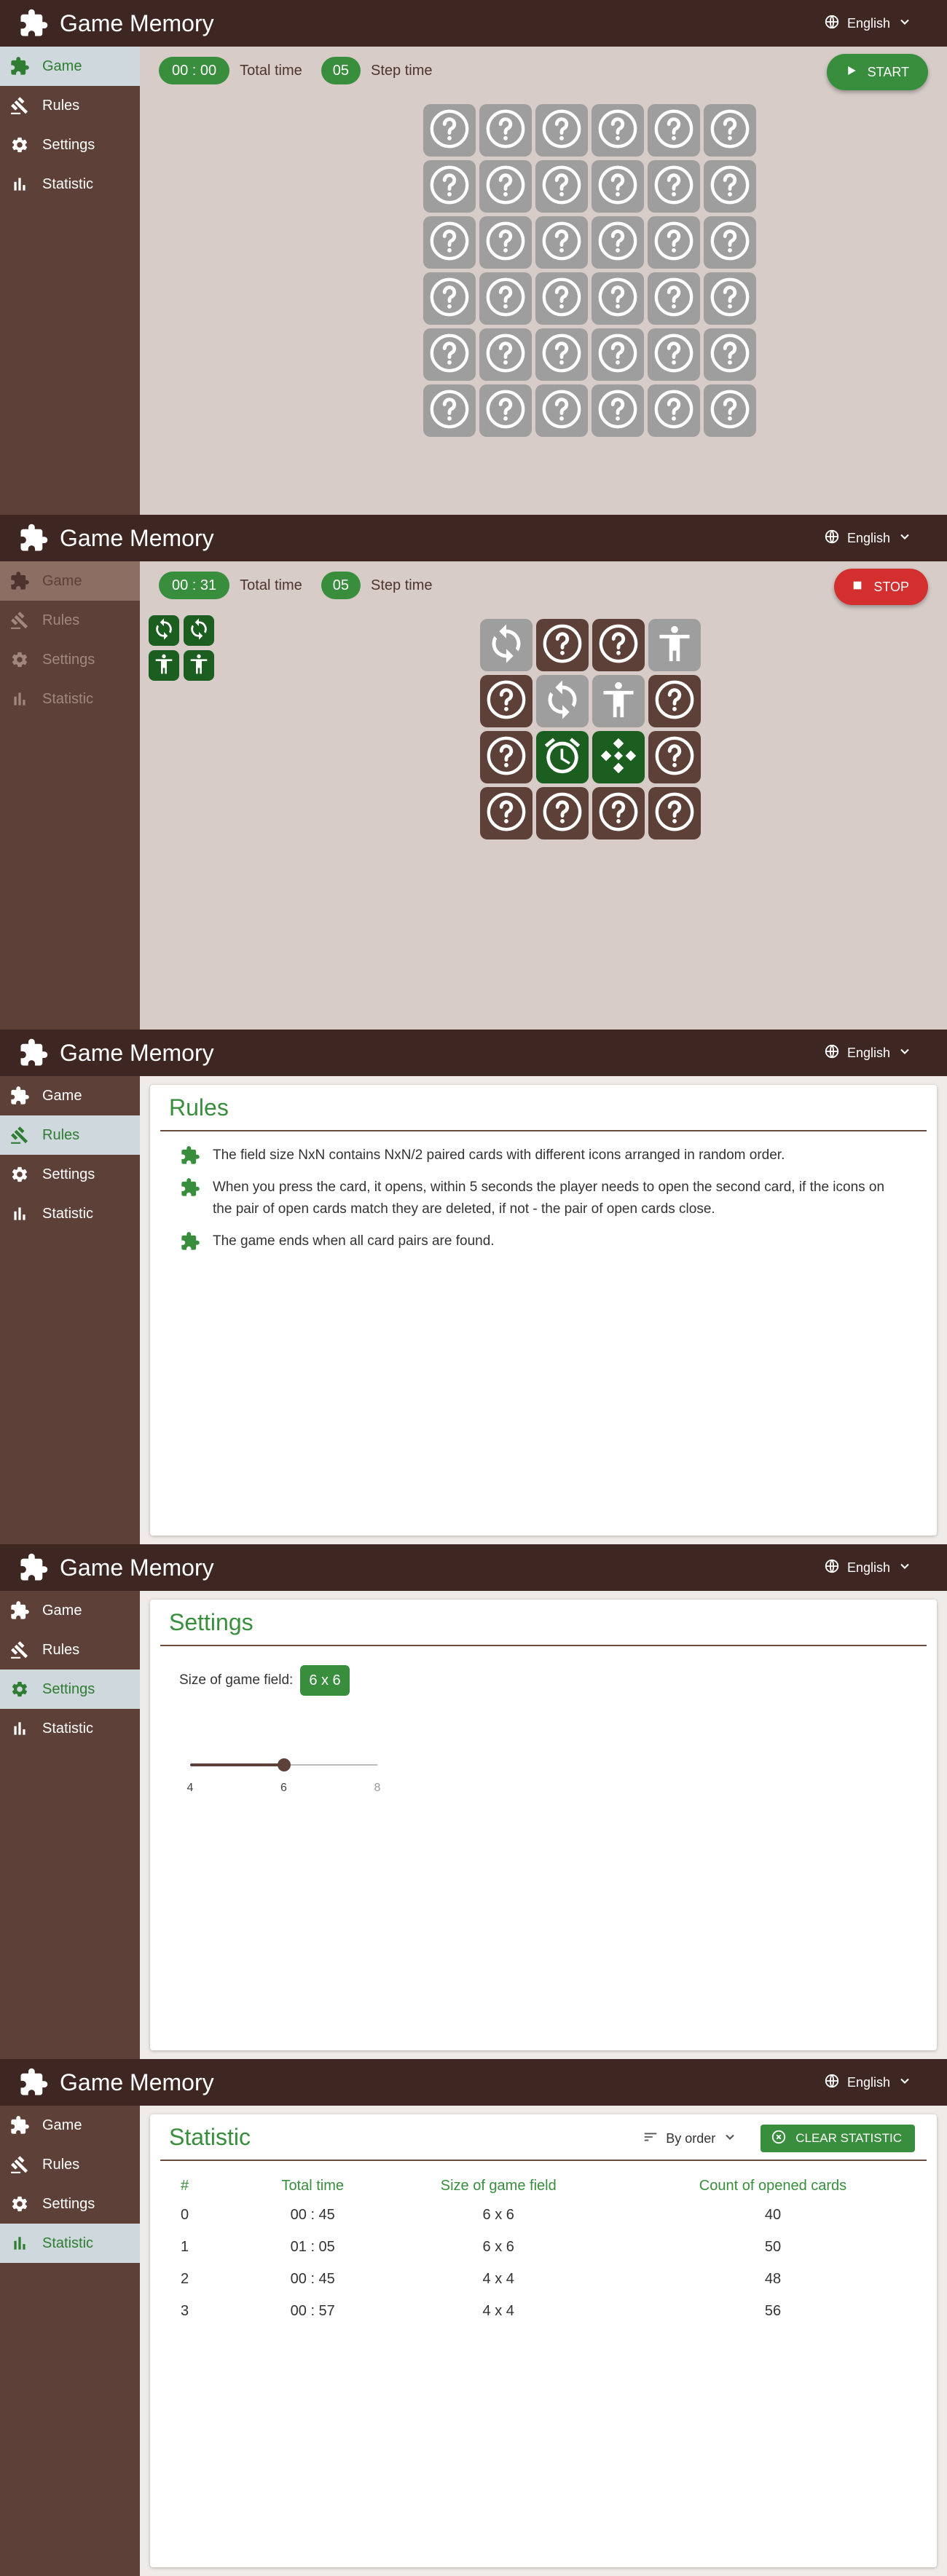 The image size is (947, 2576). What do you see at coordinates (543, 1623) in the screenshot?
I see `settings-header: Settings` at bounding box center [543, 1623].